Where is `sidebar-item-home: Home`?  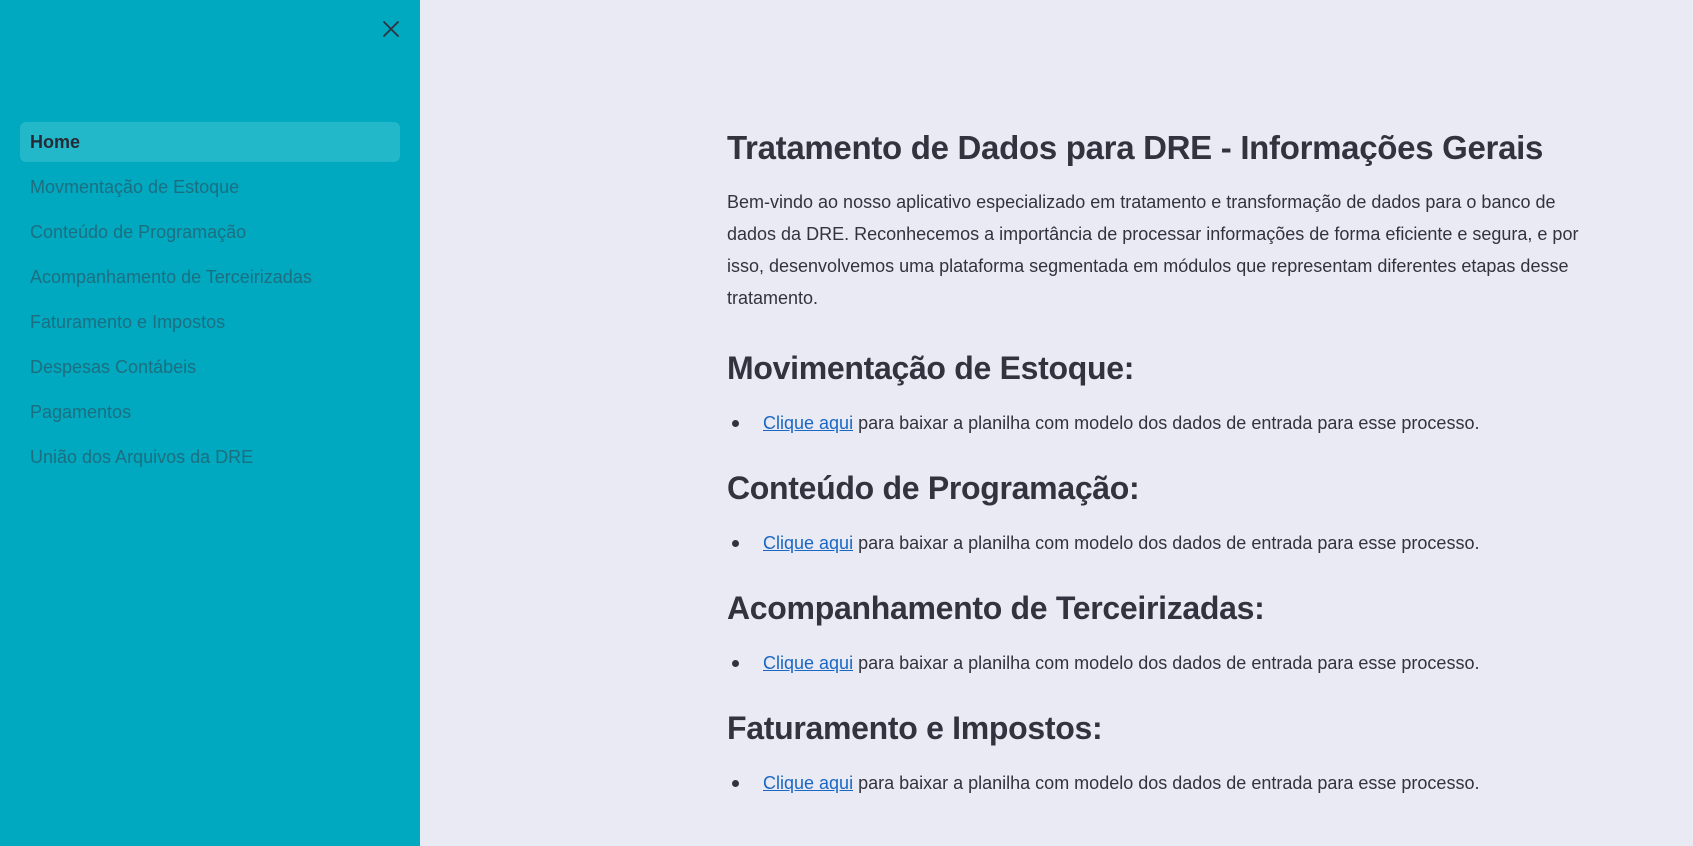 sidebar-item-home: Home is located at coordinates (210, 142).